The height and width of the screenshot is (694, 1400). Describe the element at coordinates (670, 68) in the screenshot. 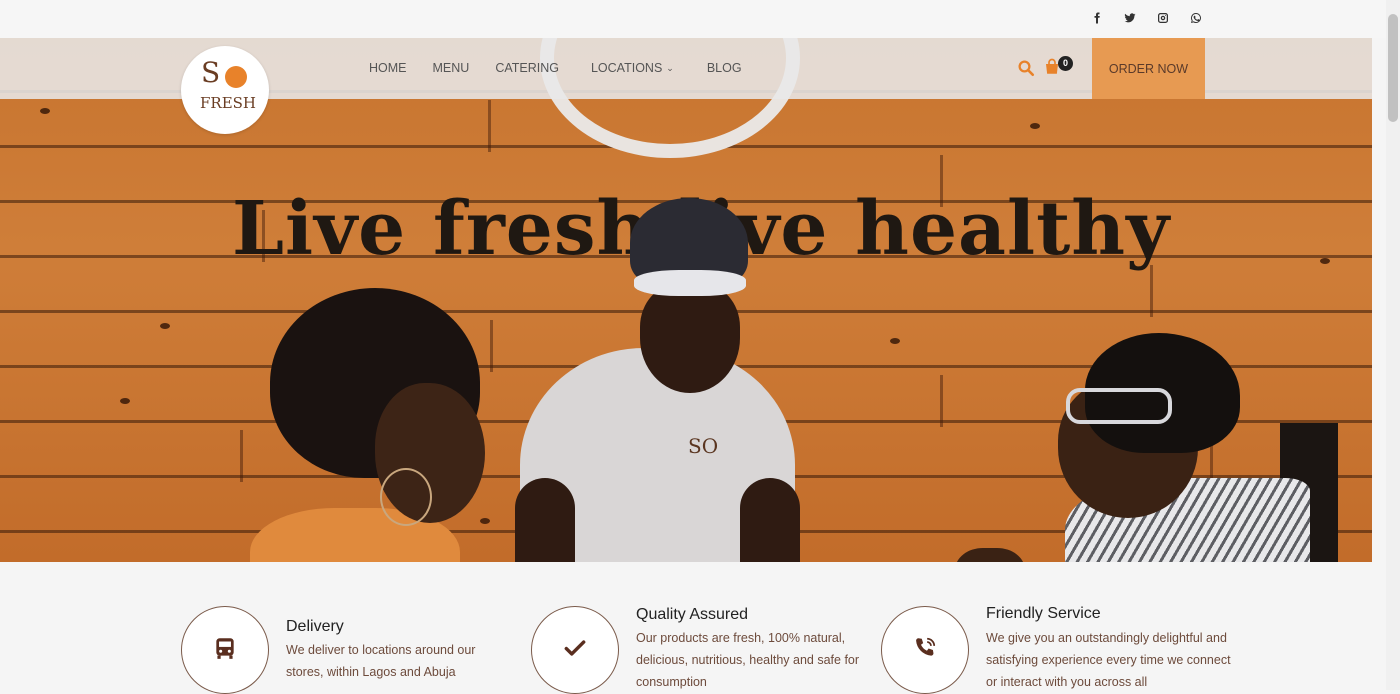

I see `chevron-down-icon: ⌄` at that location.